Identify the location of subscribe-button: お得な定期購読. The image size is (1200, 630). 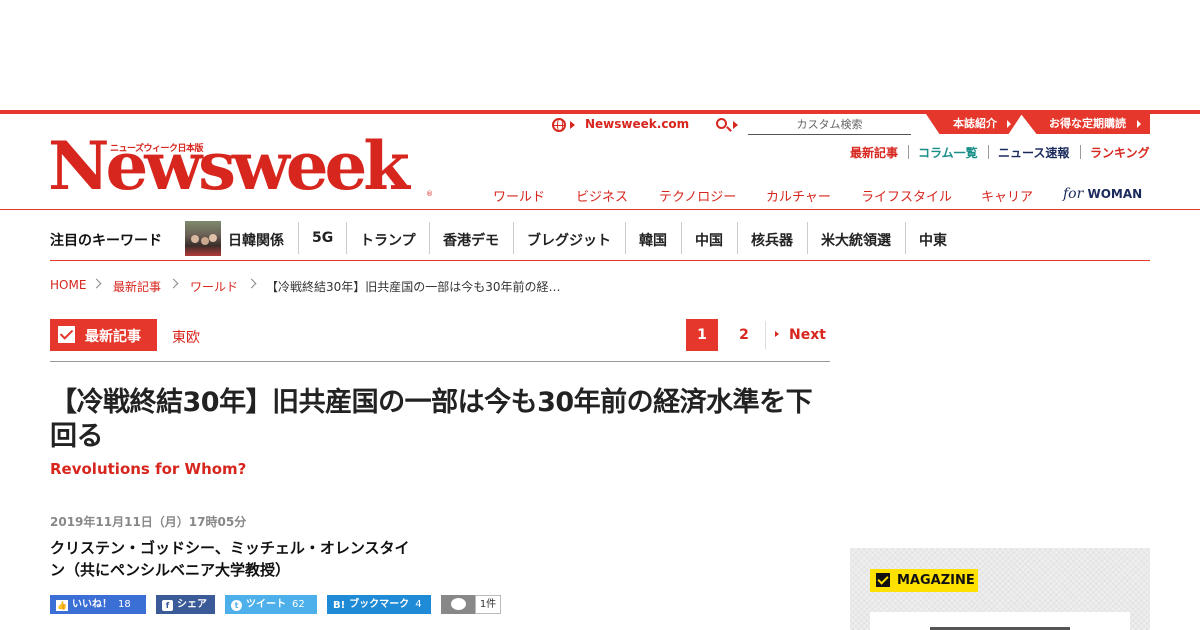
(1085, 124).